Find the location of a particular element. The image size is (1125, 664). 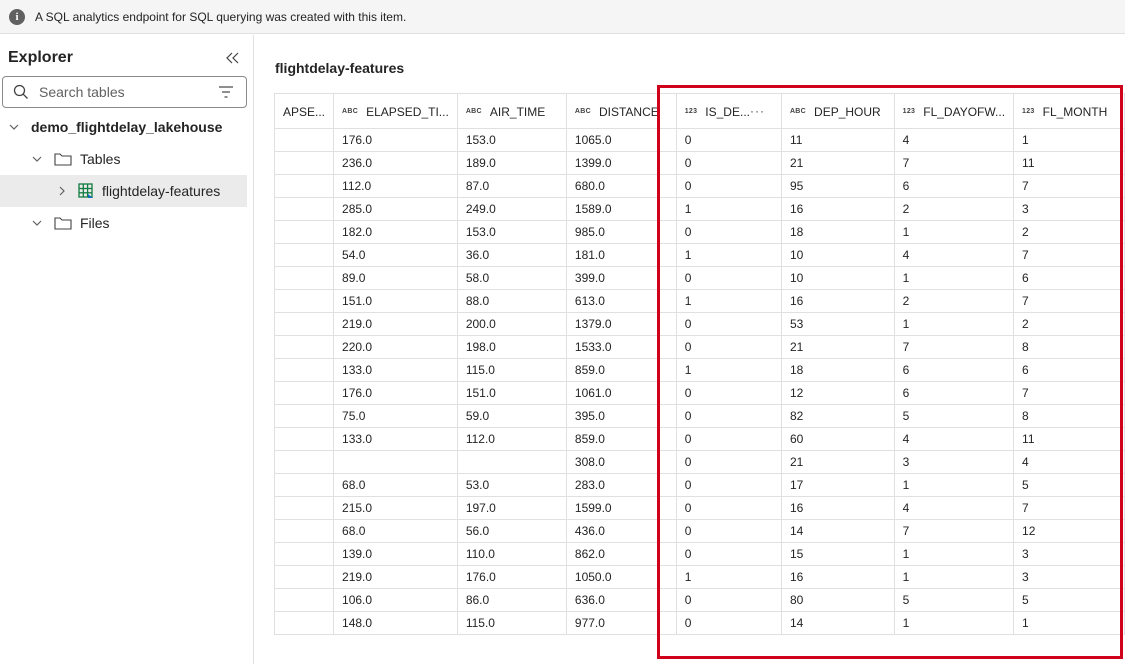

table-cell: 176.0 is located at coordinates (395, 393).